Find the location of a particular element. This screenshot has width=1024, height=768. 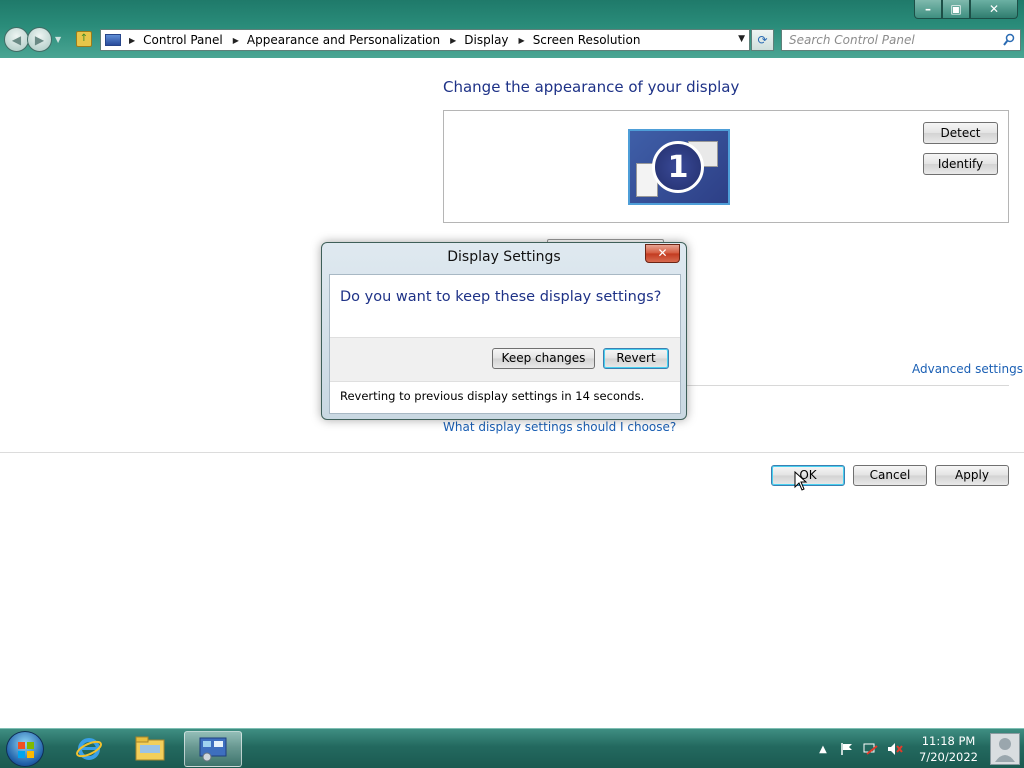

taskbar-internet-explorer is located at coordinates (89, 749).